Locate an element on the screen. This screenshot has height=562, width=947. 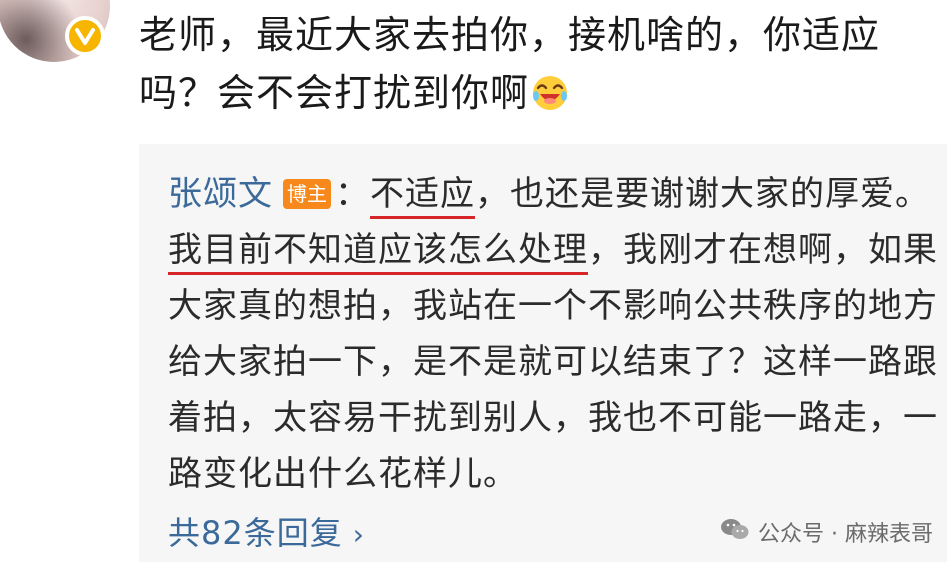
laughing-tears-emoji-icon is located at coordinates (550, 90).